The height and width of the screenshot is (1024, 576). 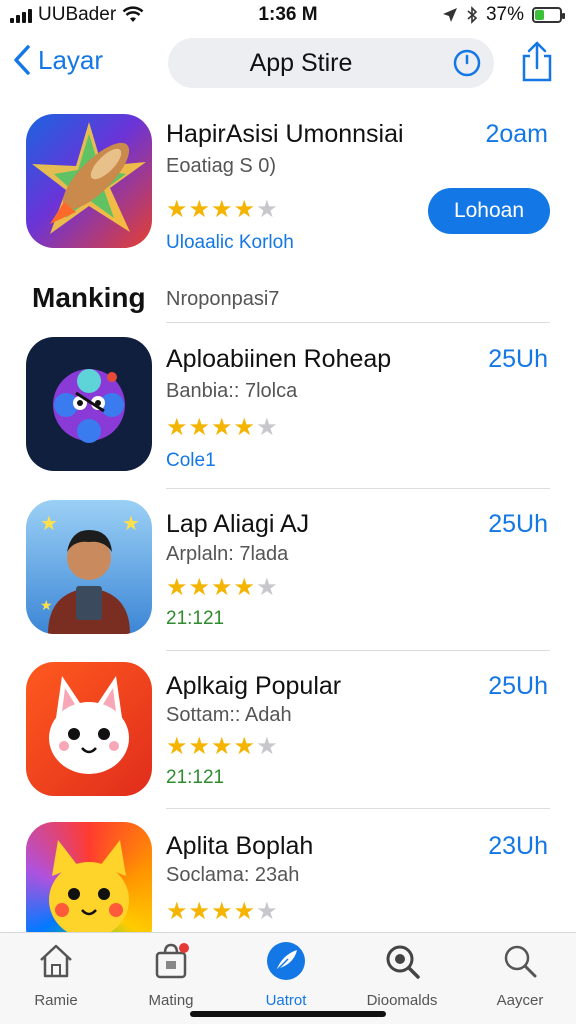 What do you see at coordinates (240, 846) in the screenshot?
I see `app-name: Aplita Boplah` at bounding box center [240, 846].